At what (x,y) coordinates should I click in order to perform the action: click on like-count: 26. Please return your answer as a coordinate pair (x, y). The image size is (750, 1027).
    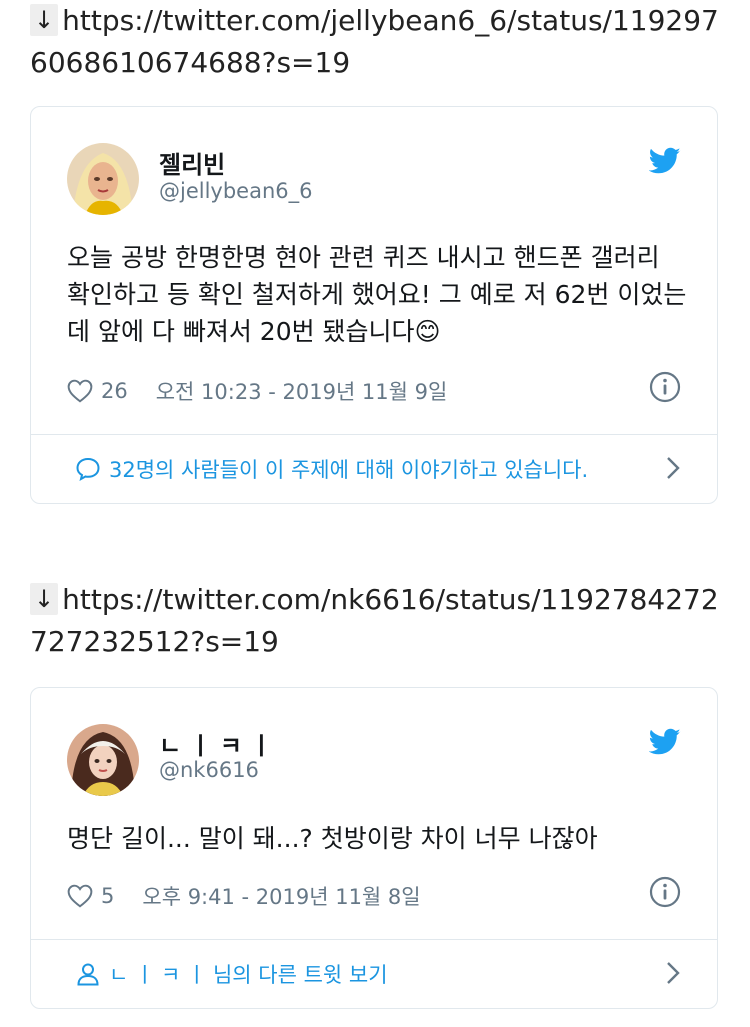
    Looking at the image, I should click on (114, 391).